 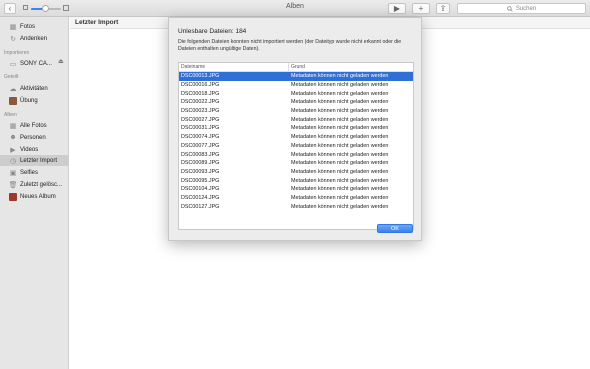 I want to click on filename-cell: DSC00027.JPG, so click(x=200, y=119).